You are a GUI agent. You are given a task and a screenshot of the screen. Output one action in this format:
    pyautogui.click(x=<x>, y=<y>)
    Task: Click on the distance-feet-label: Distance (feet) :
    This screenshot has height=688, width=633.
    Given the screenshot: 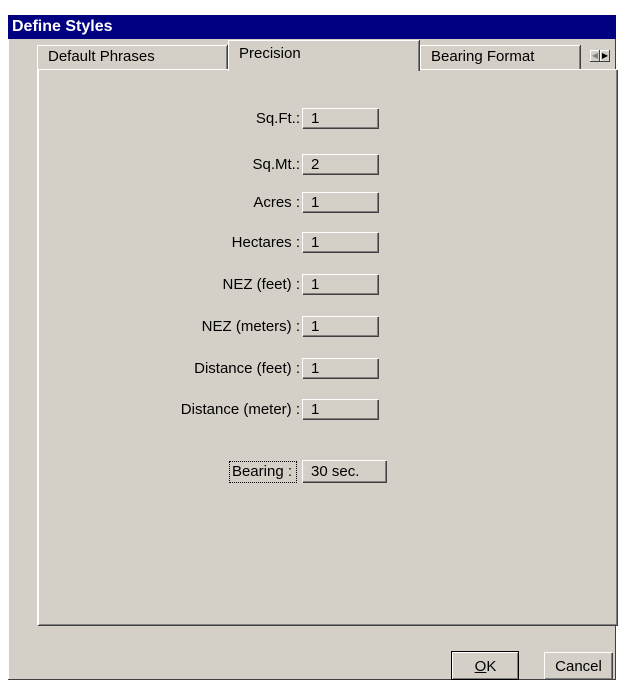 What is the action you would take?
    pyautogui.click(x=247, y=368)
    